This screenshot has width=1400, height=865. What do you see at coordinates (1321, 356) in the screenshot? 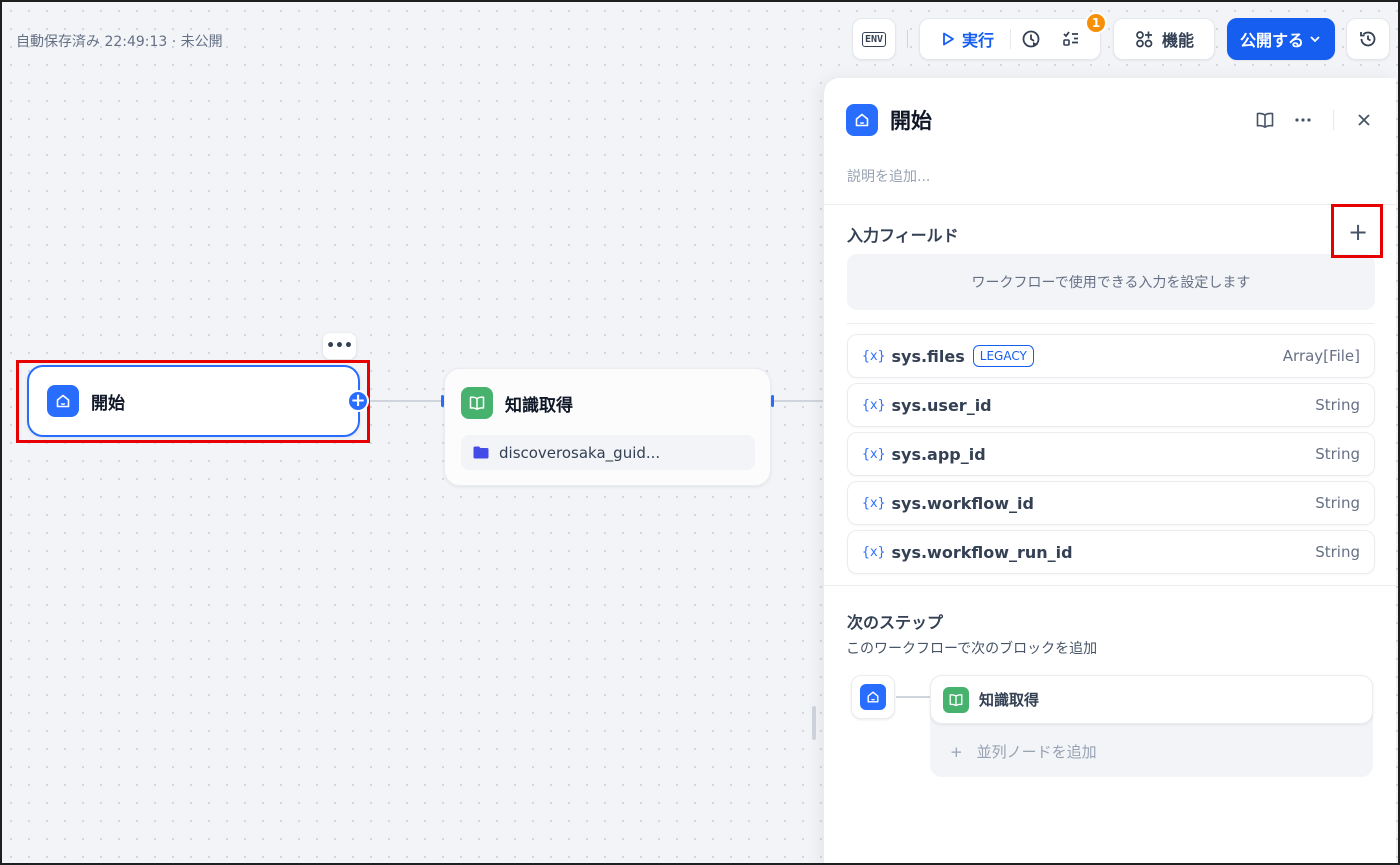
I see `variable-type: Array[File]` at bounding box center [1321, 356].